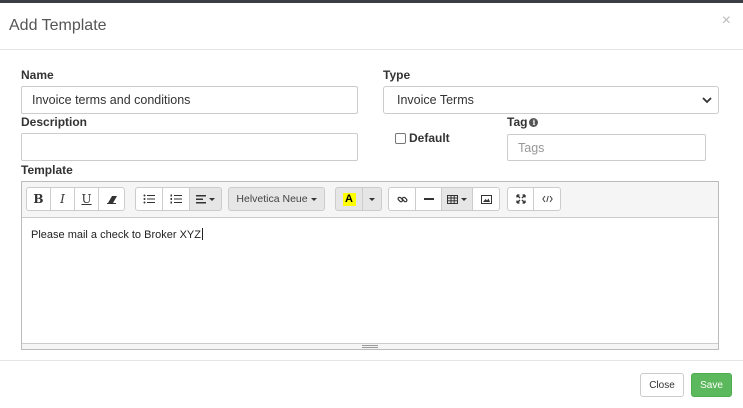  What do you see at coordinates (662, 385) in the screenshot?
I see `close-button: Close` at bounding box center [662, 385].